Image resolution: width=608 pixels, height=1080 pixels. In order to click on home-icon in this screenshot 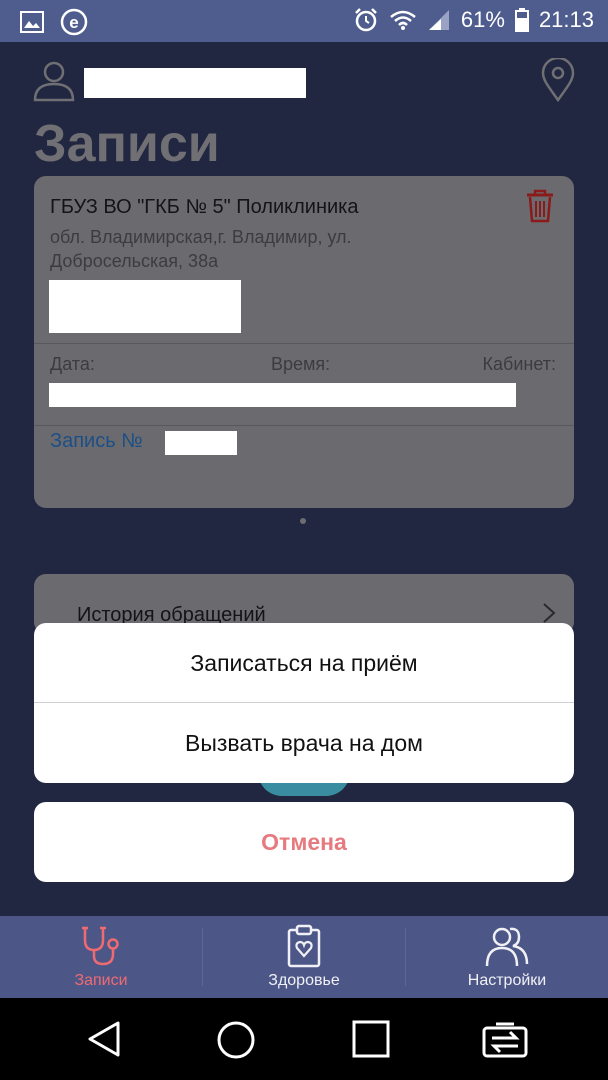, I will do `click(236, 1040)`.